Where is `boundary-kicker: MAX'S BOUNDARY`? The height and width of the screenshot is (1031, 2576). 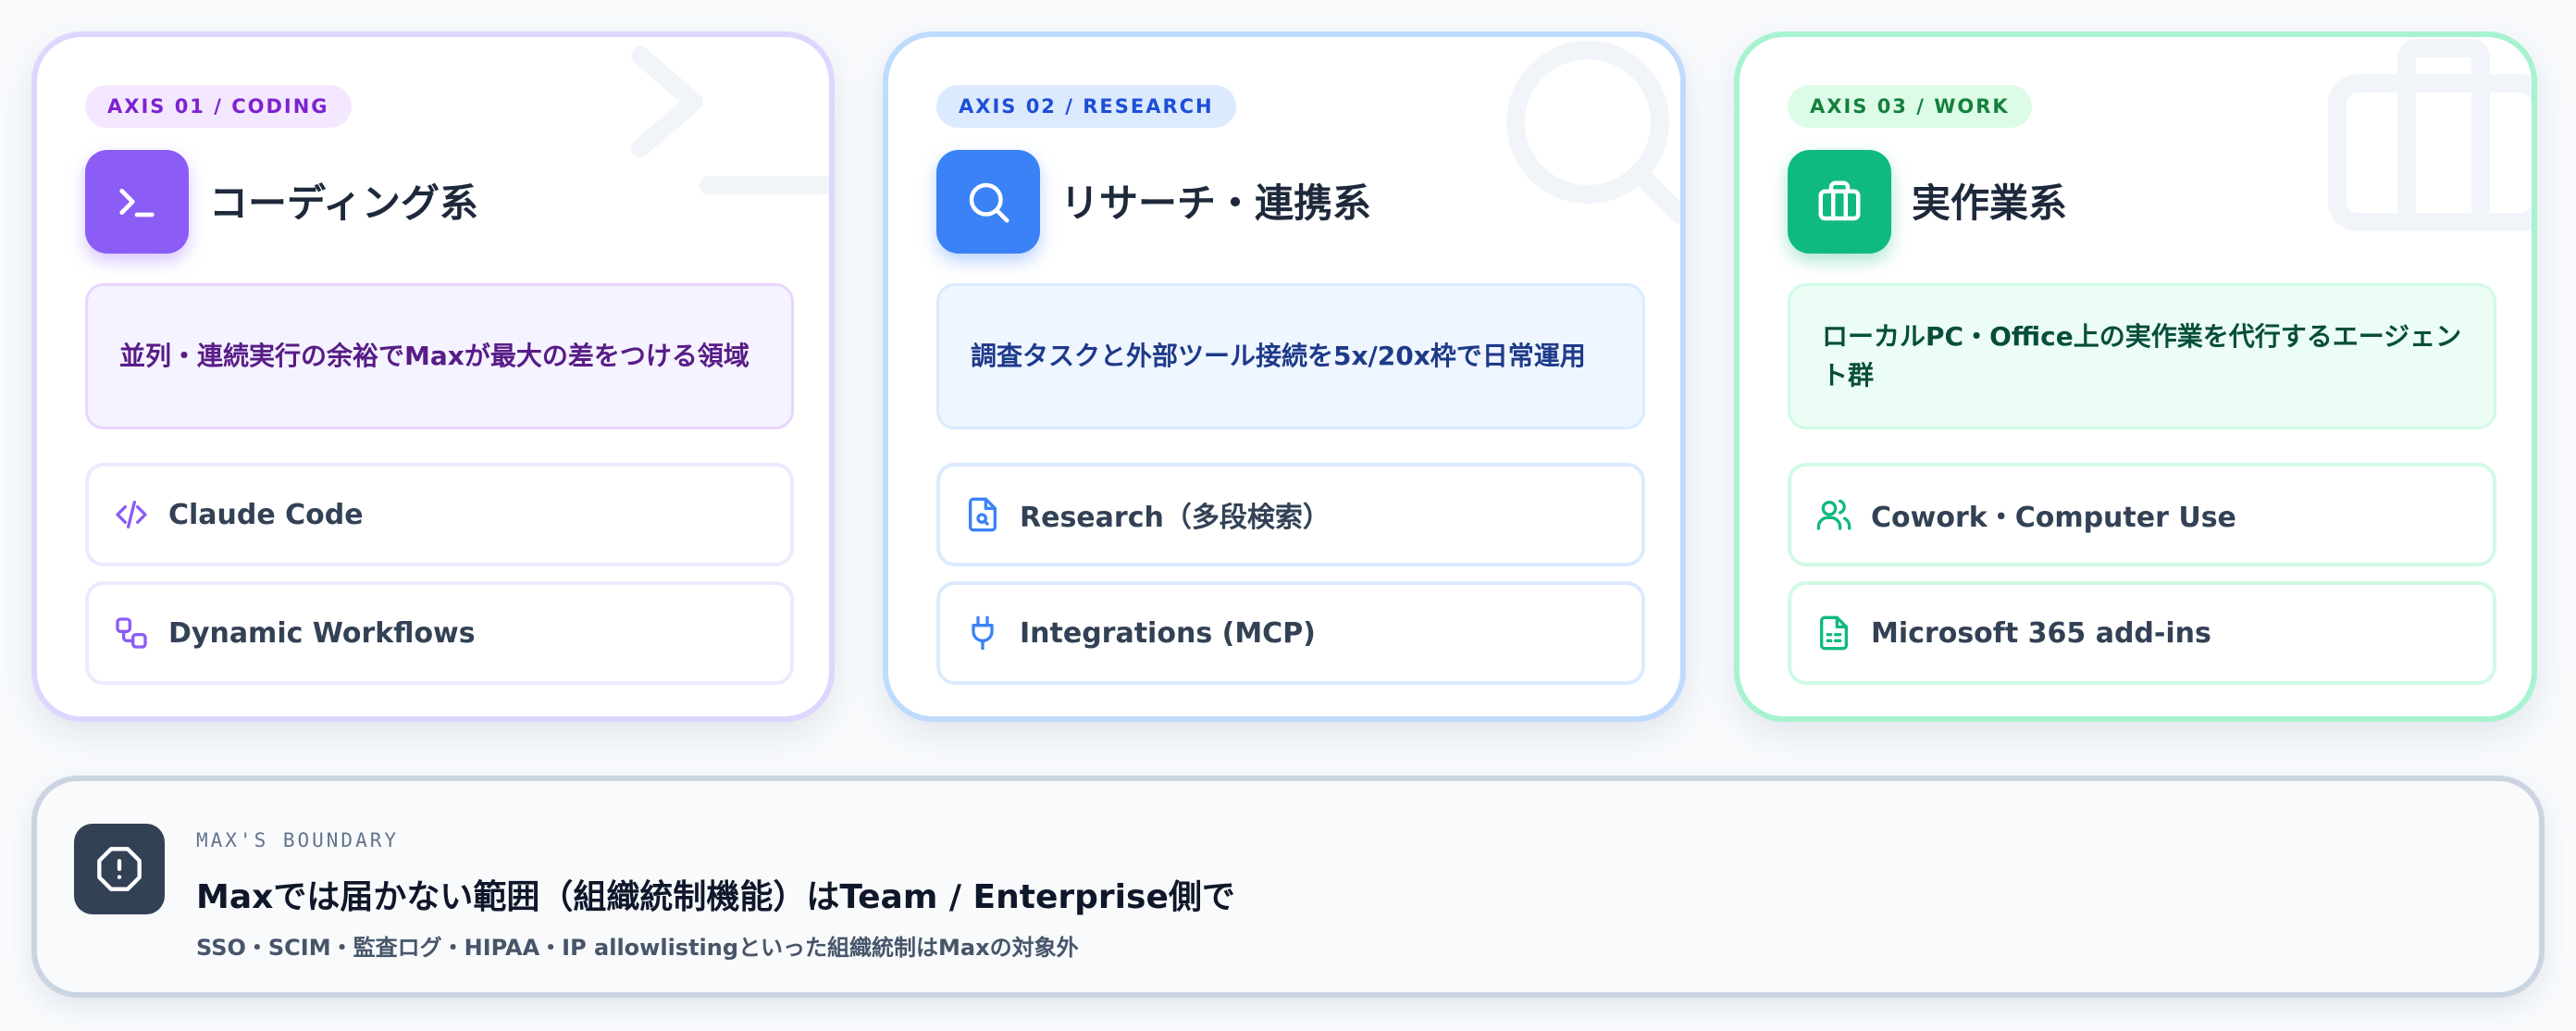
boundary-kicker: MAX'S BOUNDARY is located at coordinates (298, 840).